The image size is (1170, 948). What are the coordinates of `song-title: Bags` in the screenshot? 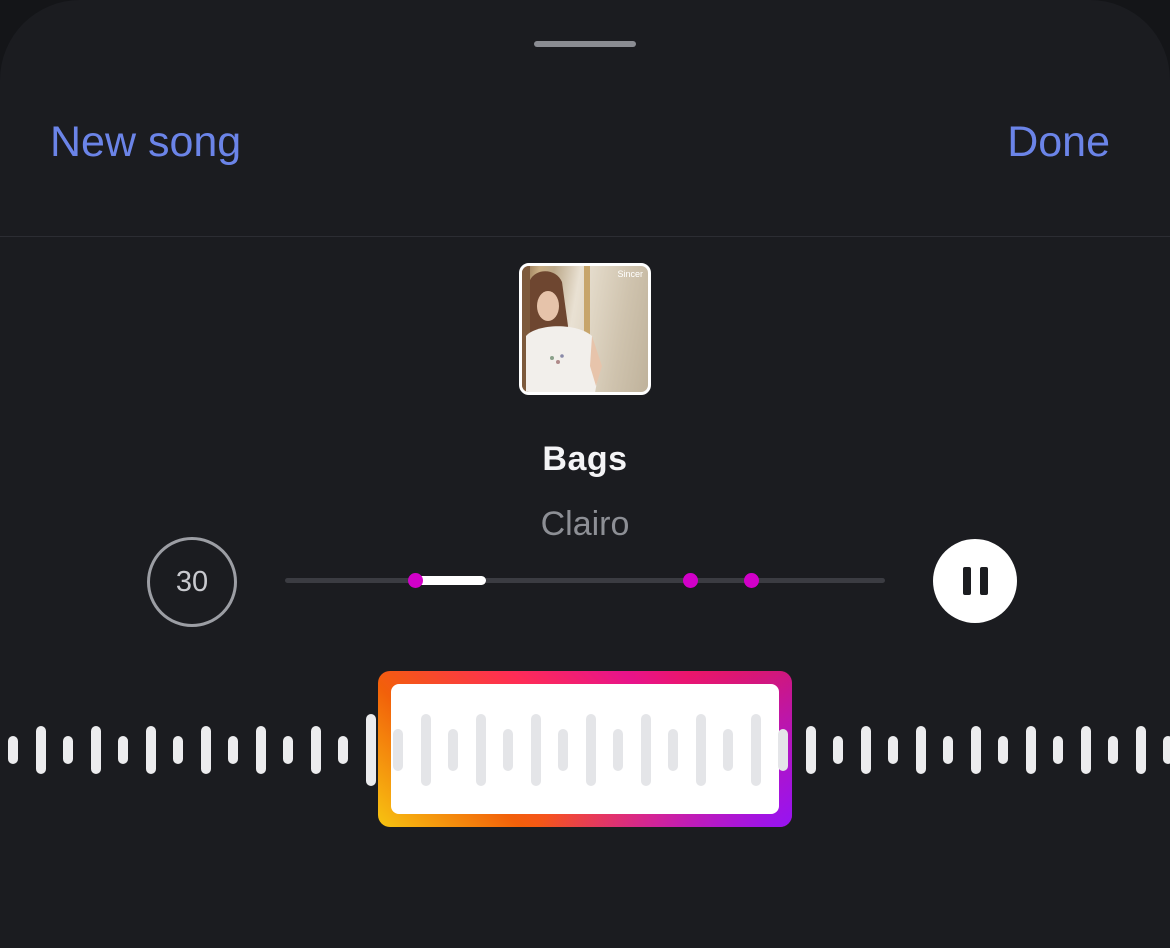 It's located at (585, 459).